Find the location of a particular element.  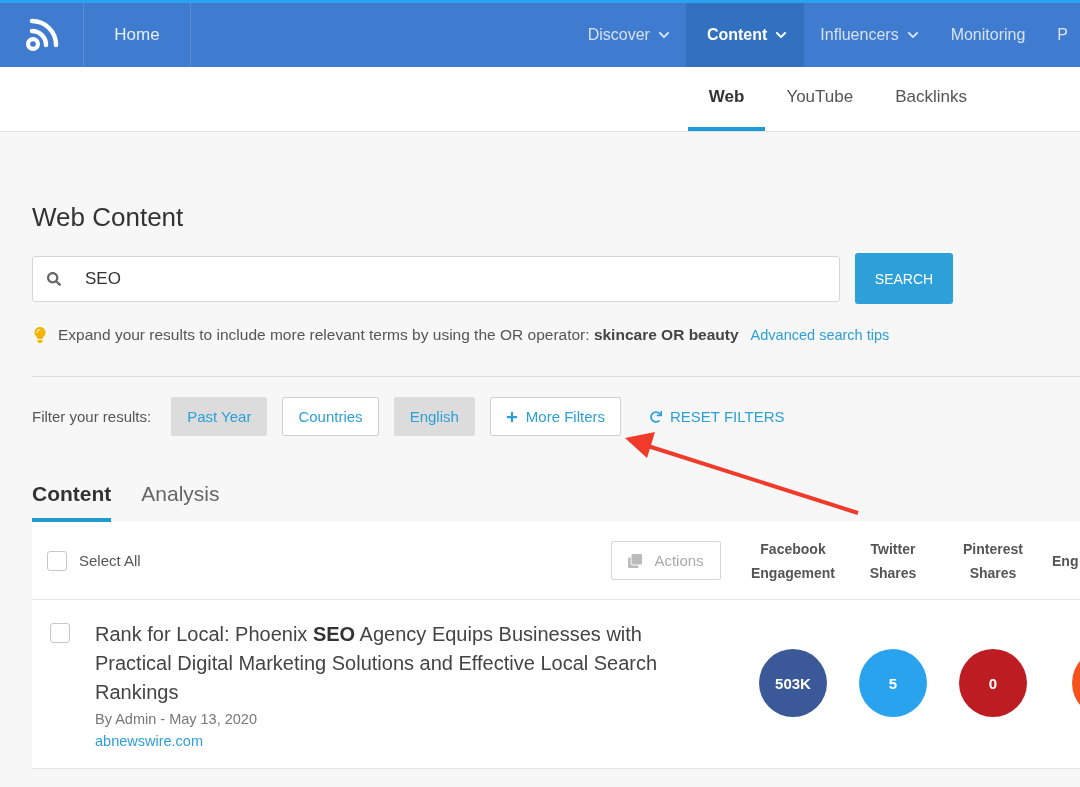

reset-filters-button: RESET FILTERS is located at coordinates (717, 416).